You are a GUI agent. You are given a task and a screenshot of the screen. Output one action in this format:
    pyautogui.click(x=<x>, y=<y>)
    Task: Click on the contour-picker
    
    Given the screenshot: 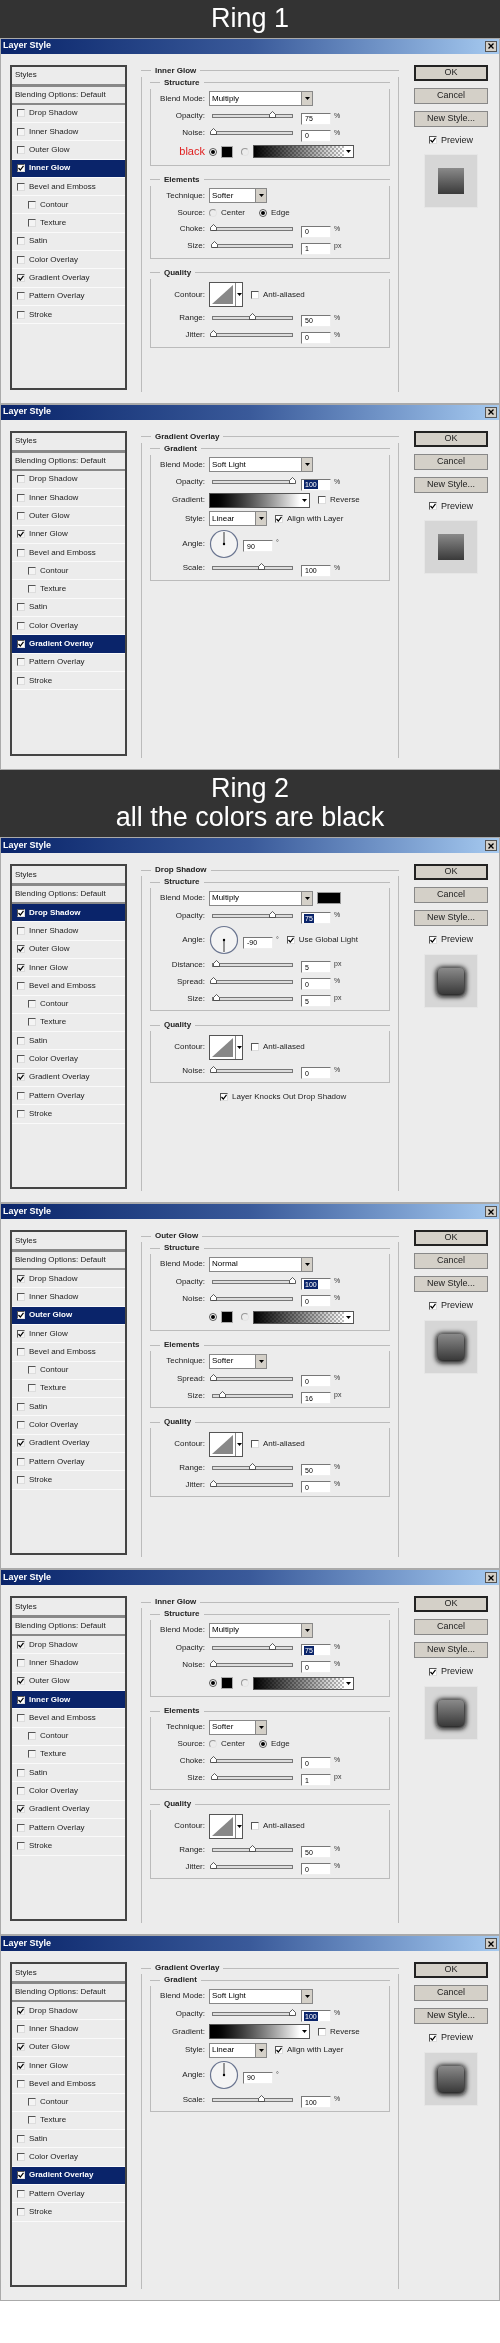 What is the action you would take?
    pyautogui.click(x=226, y=1444)
    